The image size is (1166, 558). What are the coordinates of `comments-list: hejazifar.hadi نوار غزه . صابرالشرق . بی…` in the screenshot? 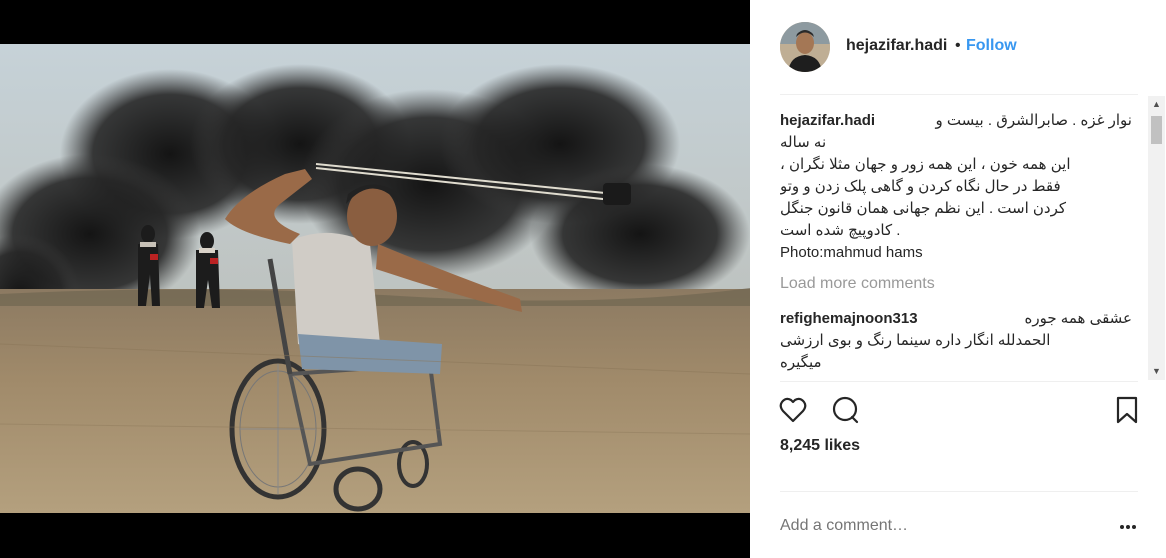 It's located at (956, 244).